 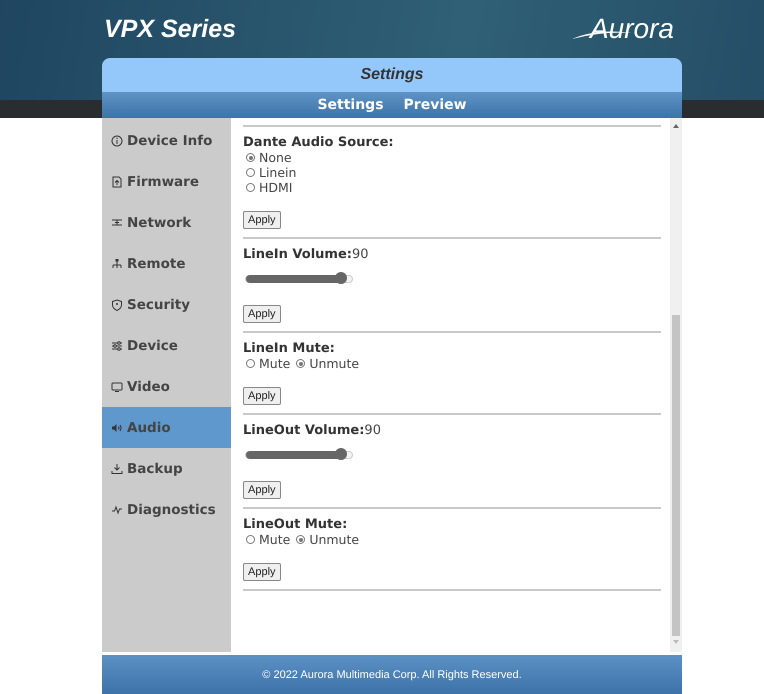 What do you see at coordinates (166, 181) in the screenshot?
I see `sidebar-item: Firmware` at bounding box center [166, 181].